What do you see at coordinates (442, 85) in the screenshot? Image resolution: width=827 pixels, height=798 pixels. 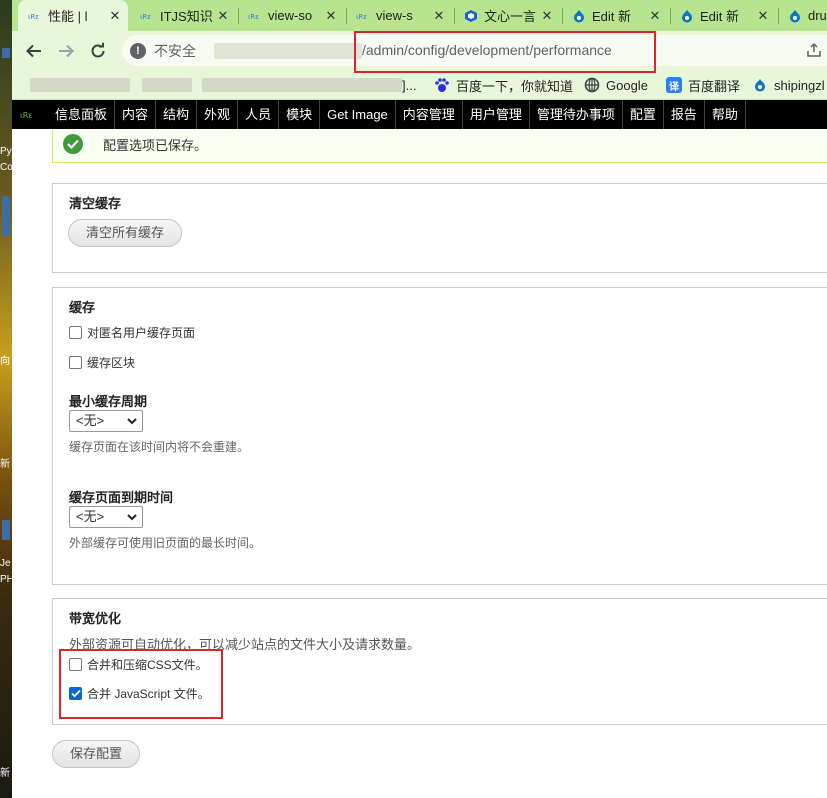 I see `paw-icon` at bounding box center [442, 85].